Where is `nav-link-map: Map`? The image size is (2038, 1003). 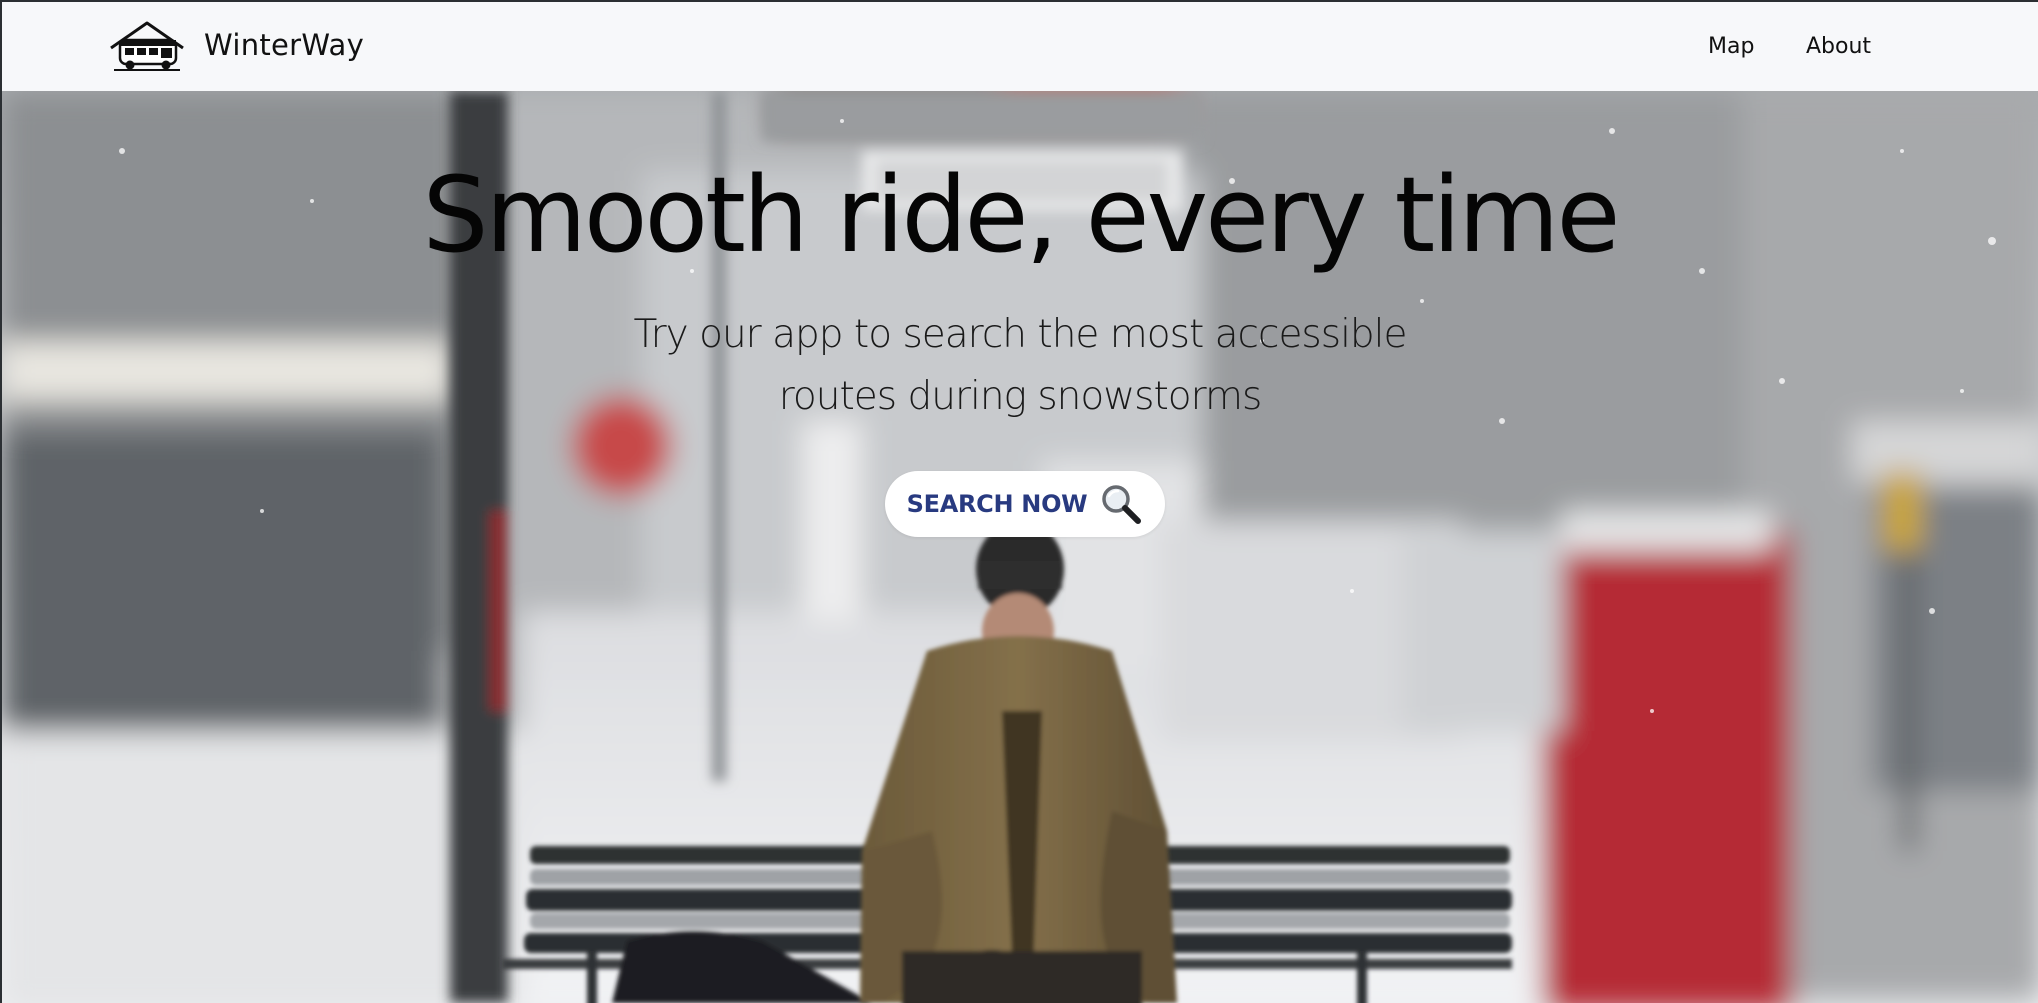
nav-link-map: Map is located at coordinates (1731, 46).